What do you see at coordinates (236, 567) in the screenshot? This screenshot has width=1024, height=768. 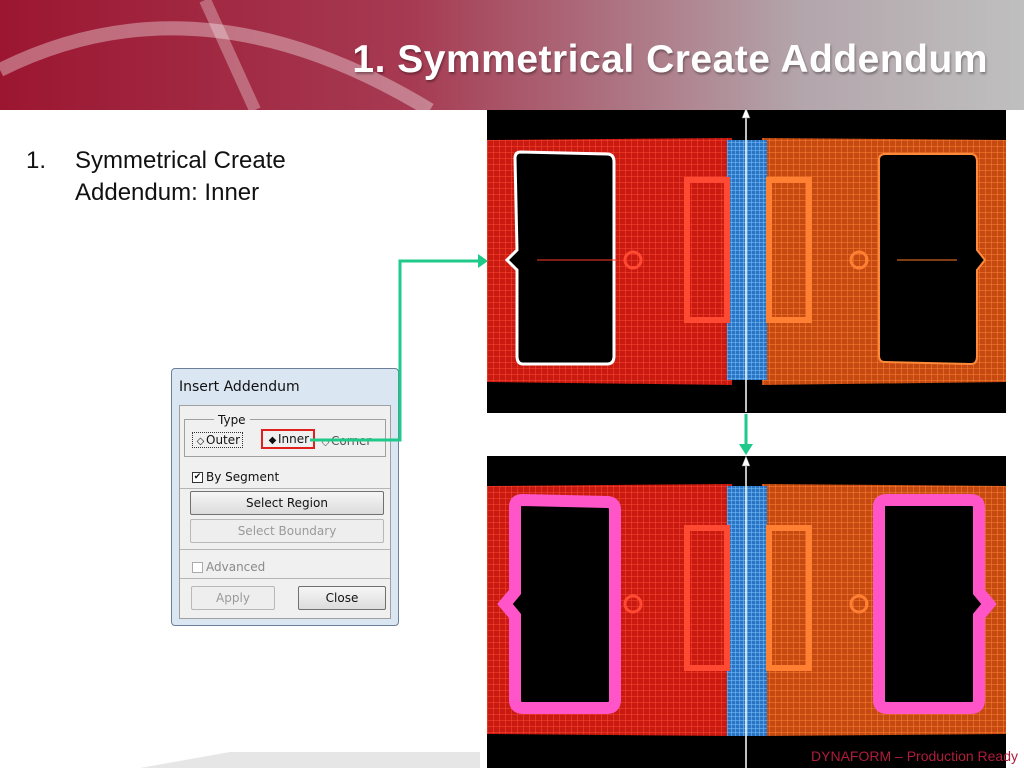 I see `advanced-label: Advanced` at bounding box center [236, 567].